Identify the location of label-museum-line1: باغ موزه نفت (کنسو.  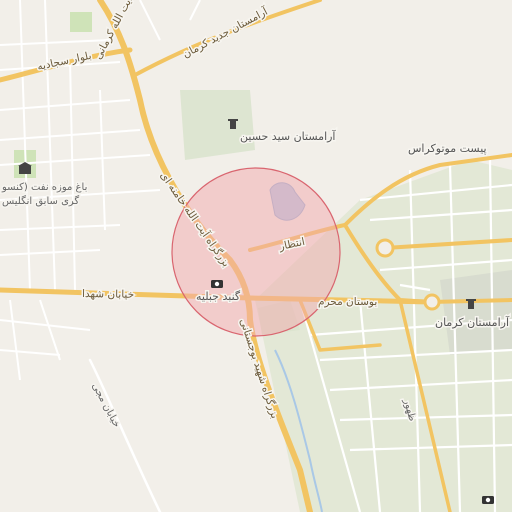
(44, 187).